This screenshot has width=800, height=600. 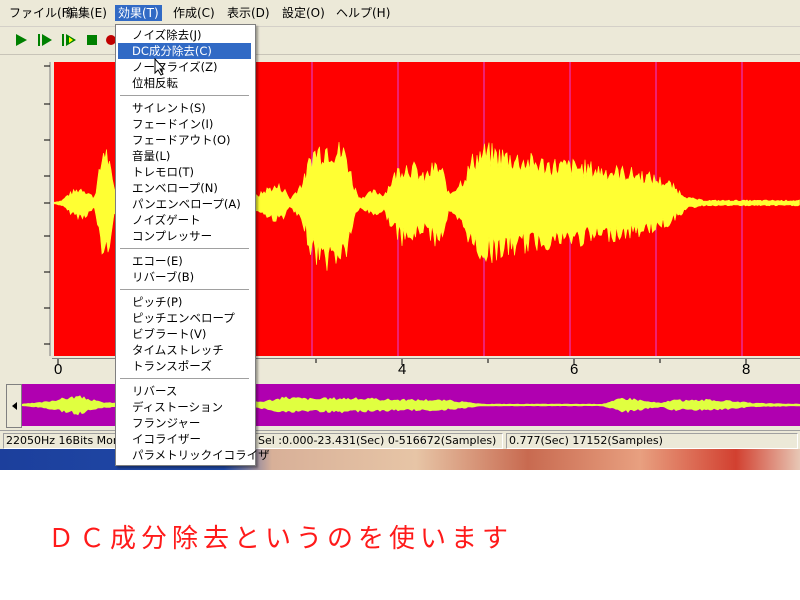 I want to click on menu-item-pitch: ピッチ(P), so click(x=184, y=302).